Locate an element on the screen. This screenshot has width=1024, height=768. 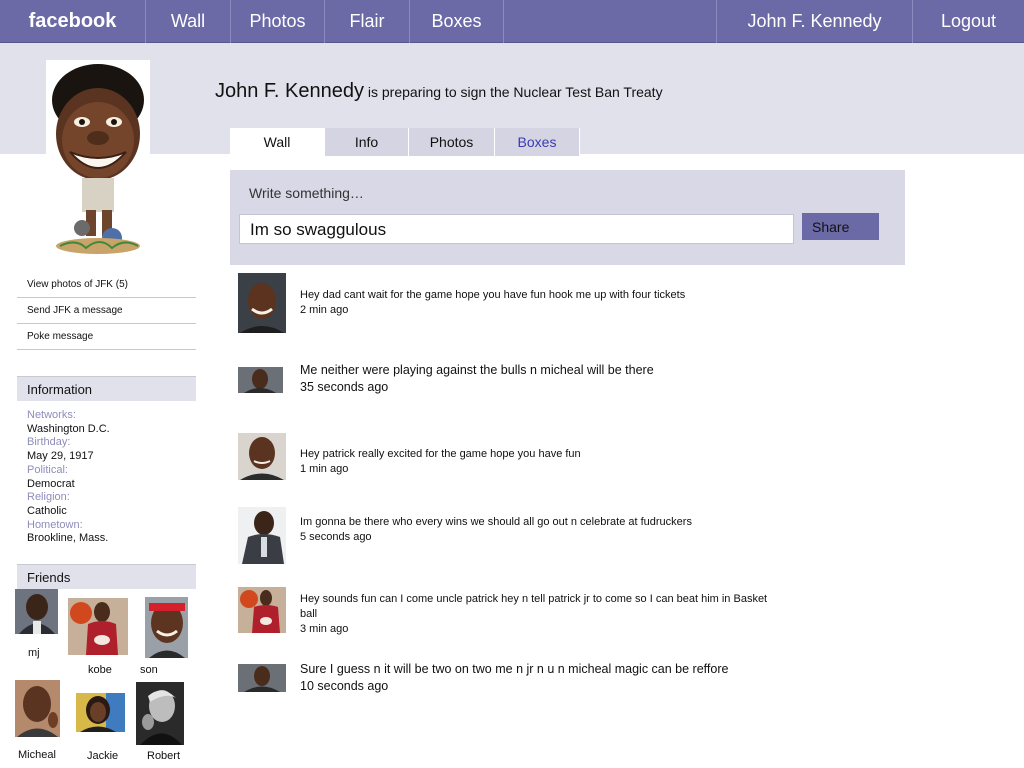
nav-boxes: Boxes is located at coordinates (457, 21).